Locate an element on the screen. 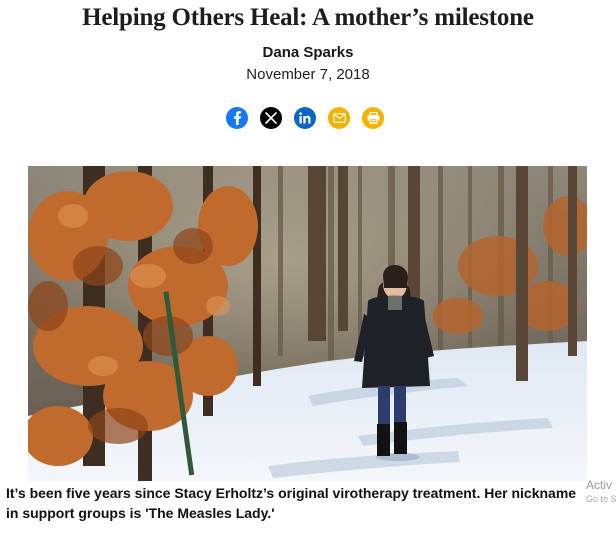 The height and width of the screenshot is (538, 616). share-x-button is located at coordinates (271, 118).